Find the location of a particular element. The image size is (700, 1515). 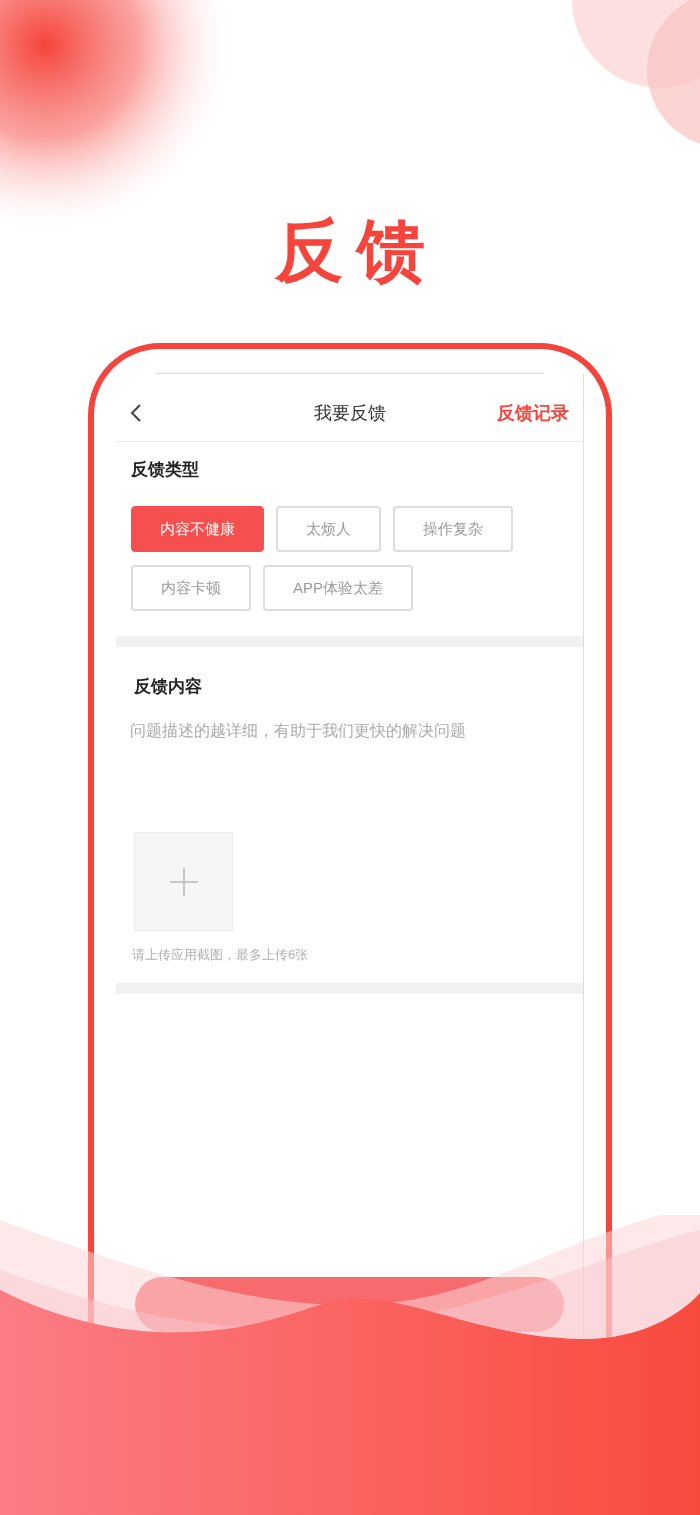

type-chip: 太烦人 is located at coordinates (328, 529).